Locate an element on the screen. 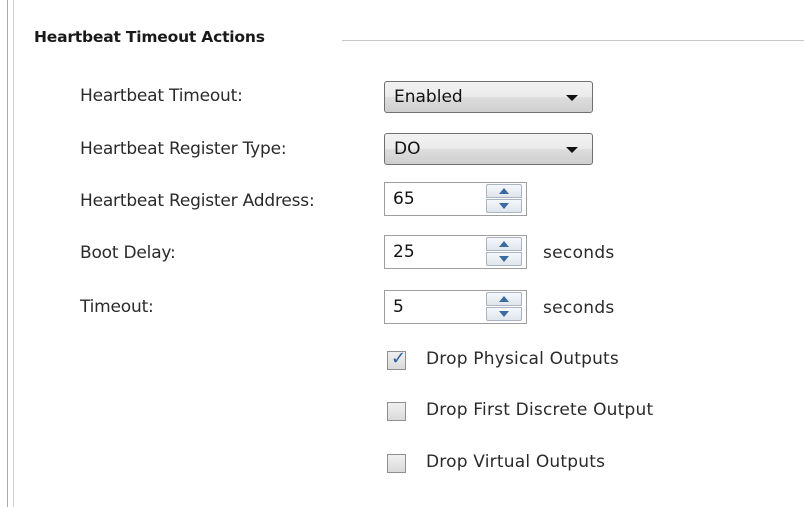 Image resolution: width=804 pixels, height=507 pixels. heartbeat-timeout-value: Enabled is located at coordinates (428, 97).